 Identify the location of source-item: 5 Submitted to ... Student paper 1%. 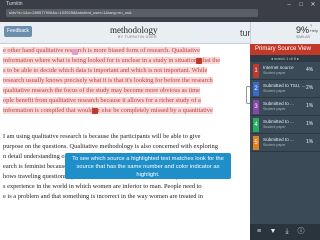
(285, 143).